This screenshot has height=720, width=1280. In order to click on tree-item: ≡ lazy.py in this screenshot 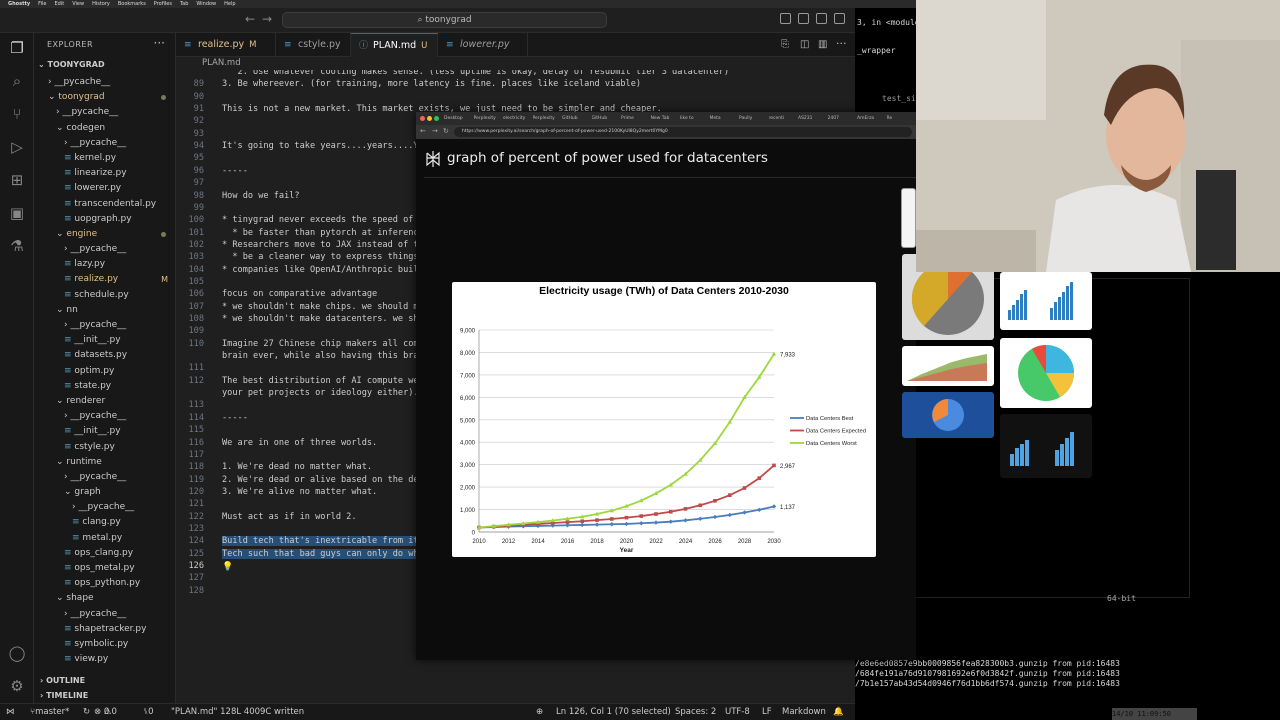, I will do `click(104, 264)`.